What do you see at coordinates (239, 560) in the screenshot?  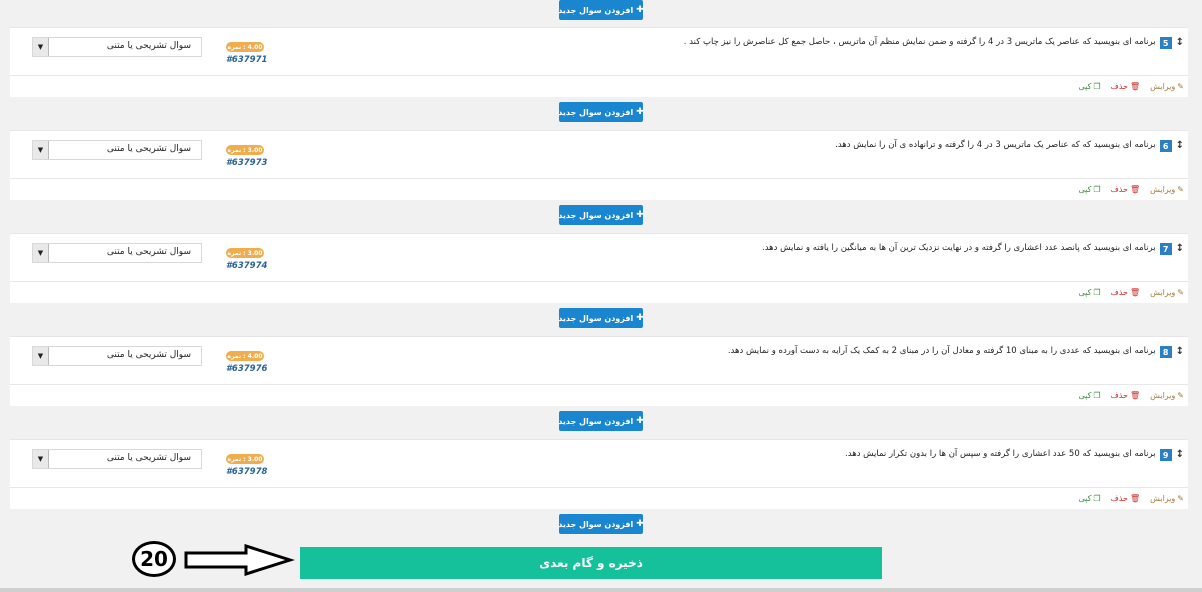 I see `annotation-arrow-icon` at bounding box center [239, 560].